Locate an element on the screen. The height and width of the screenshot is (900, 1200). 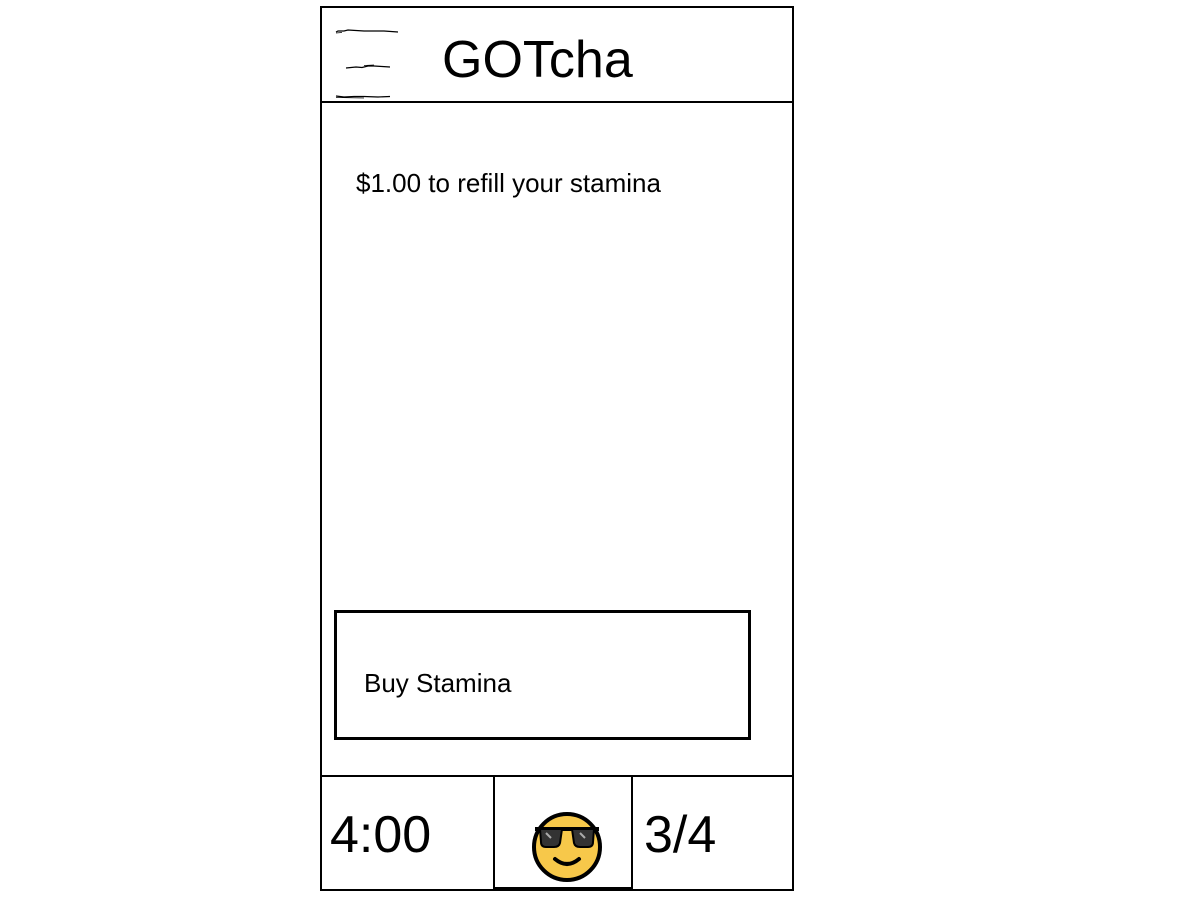
buy-stamina-button: Buy Stamina is located at coordinates (542, 675).